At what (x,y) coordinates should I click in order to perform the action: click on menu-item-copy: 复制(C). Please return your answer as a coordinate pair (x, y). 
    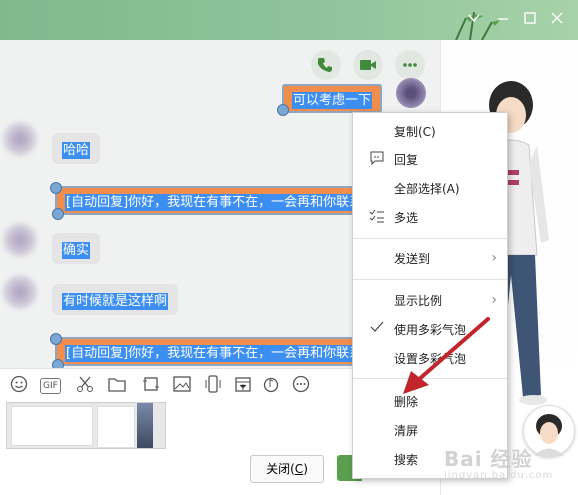
    Looking at the image, I should click on (430, 131).